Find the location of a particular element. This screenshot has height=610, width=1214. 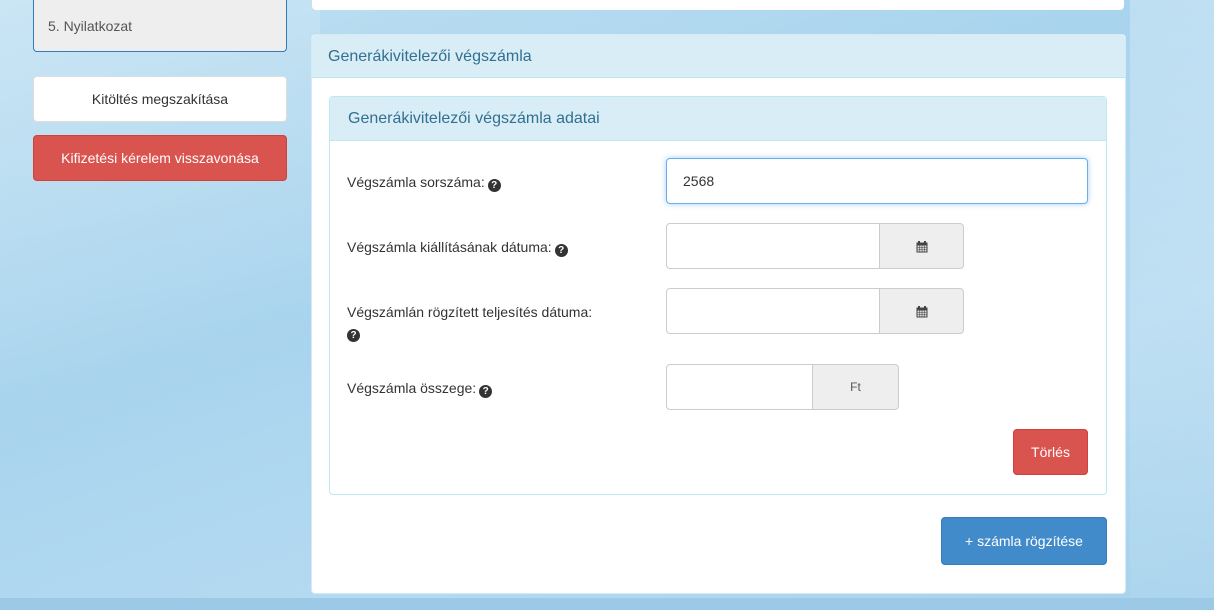

page-bottom-strip is located at coordinates (607, 604).